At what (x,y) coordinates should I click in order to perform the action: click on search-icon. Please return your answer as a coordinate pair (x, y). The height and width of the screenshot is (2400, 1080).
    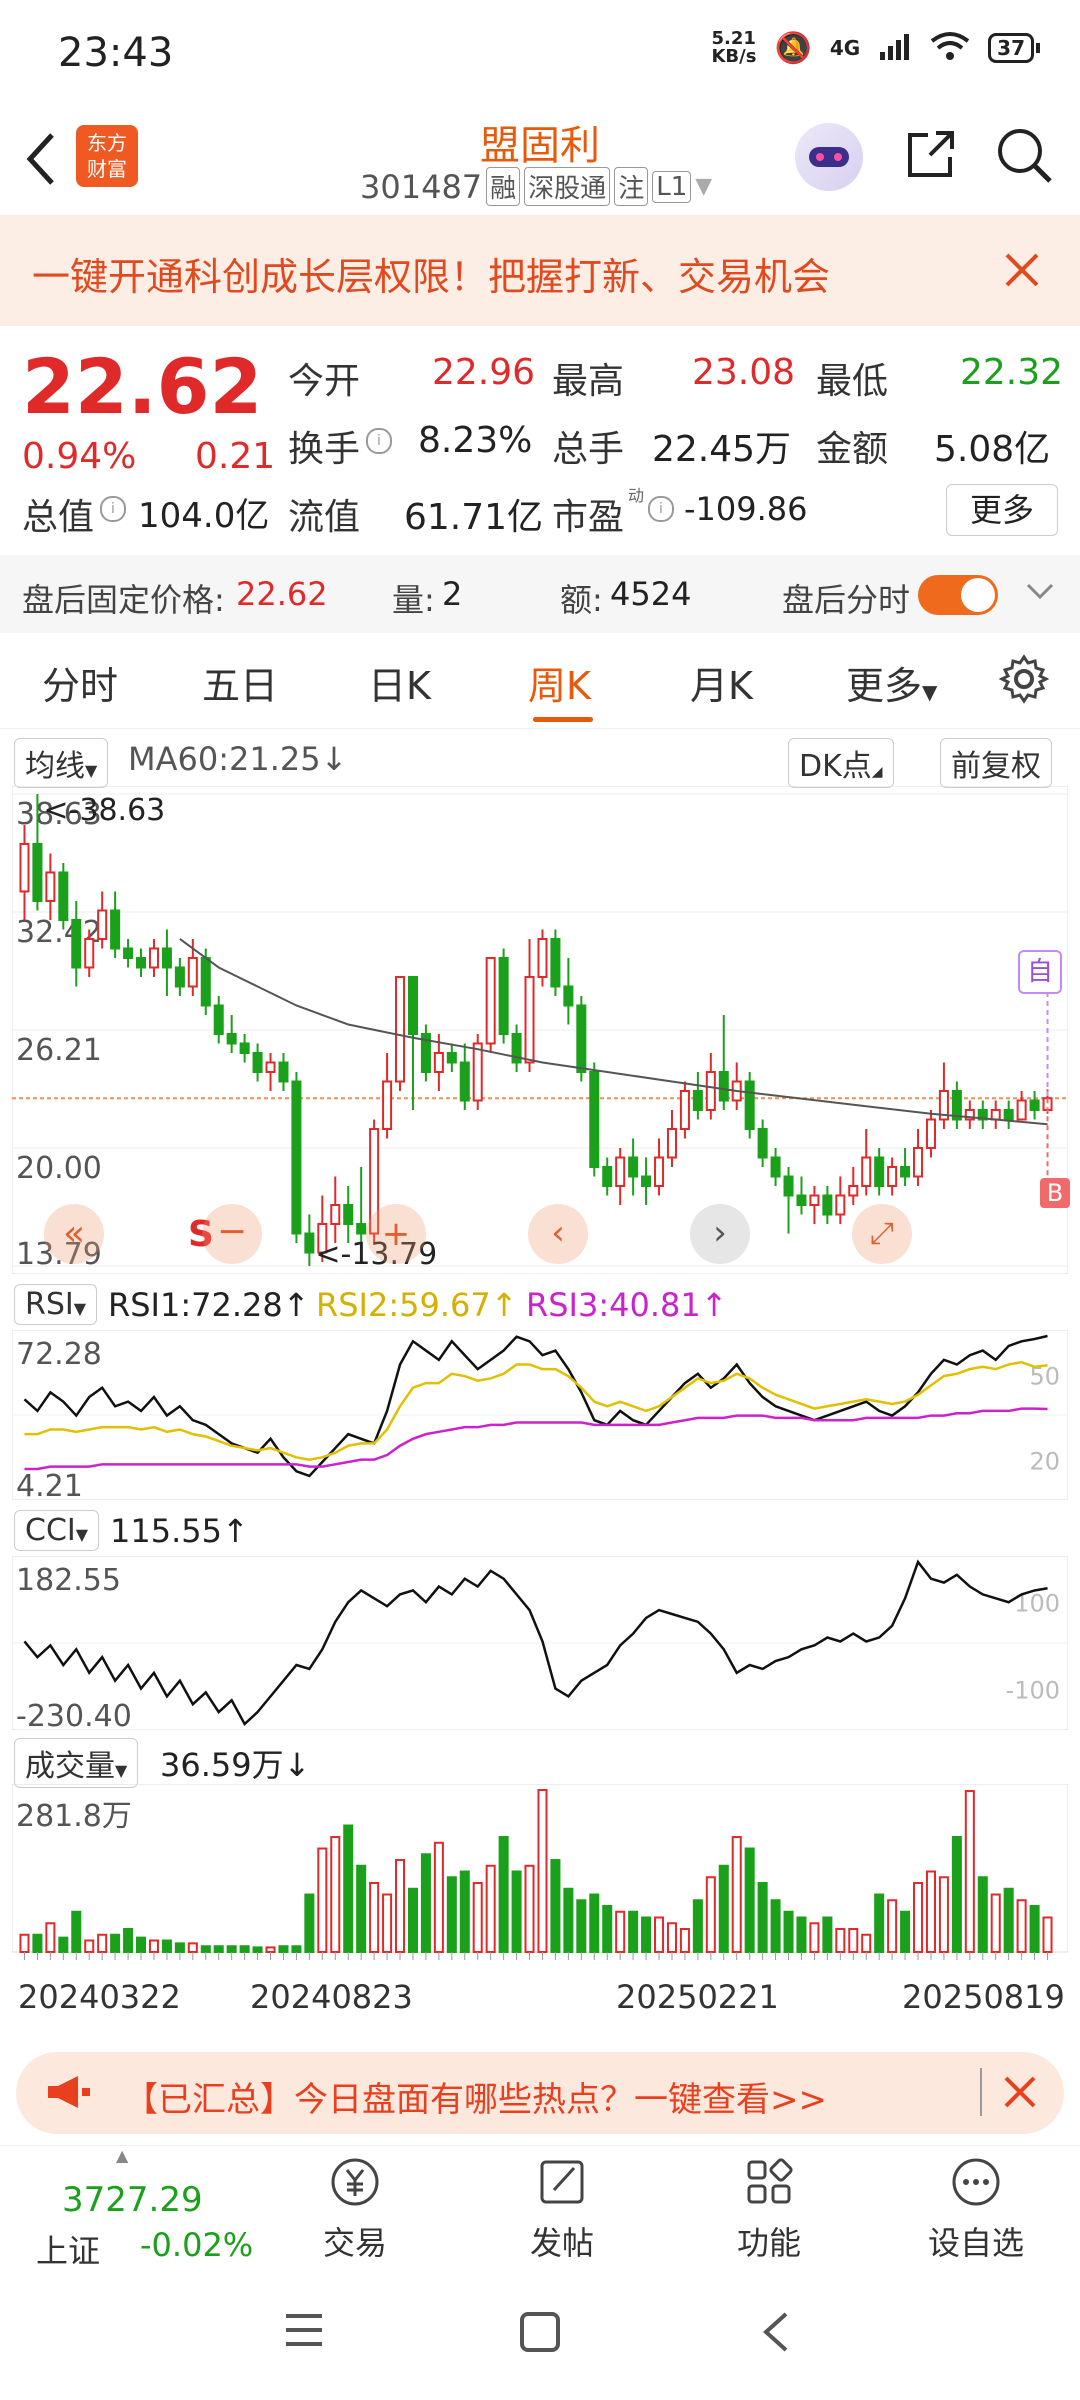
    Looking at the image, I should click on (1024, 157).